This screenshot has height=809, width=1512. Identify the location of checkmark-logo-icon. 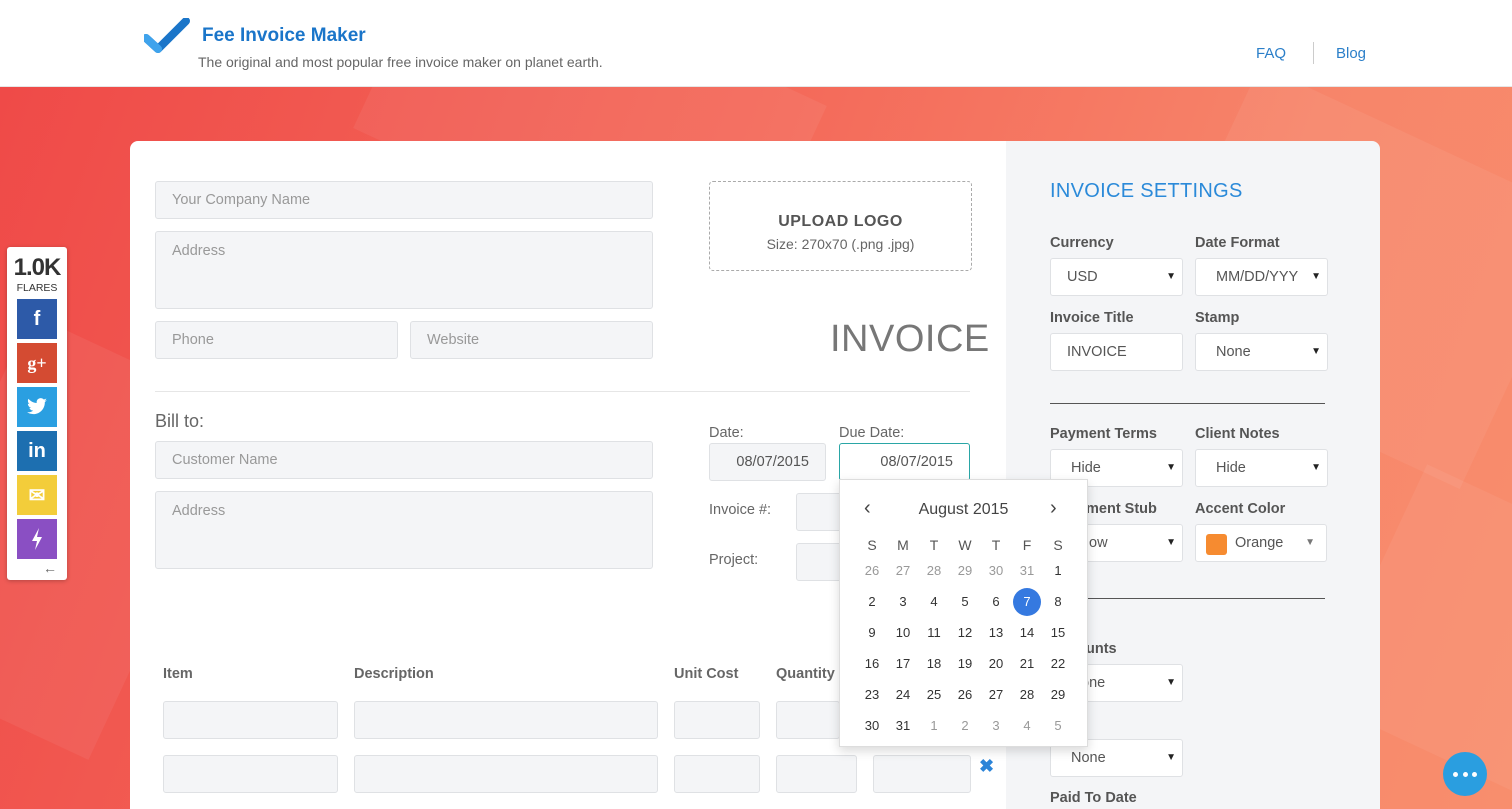
(167, 36).